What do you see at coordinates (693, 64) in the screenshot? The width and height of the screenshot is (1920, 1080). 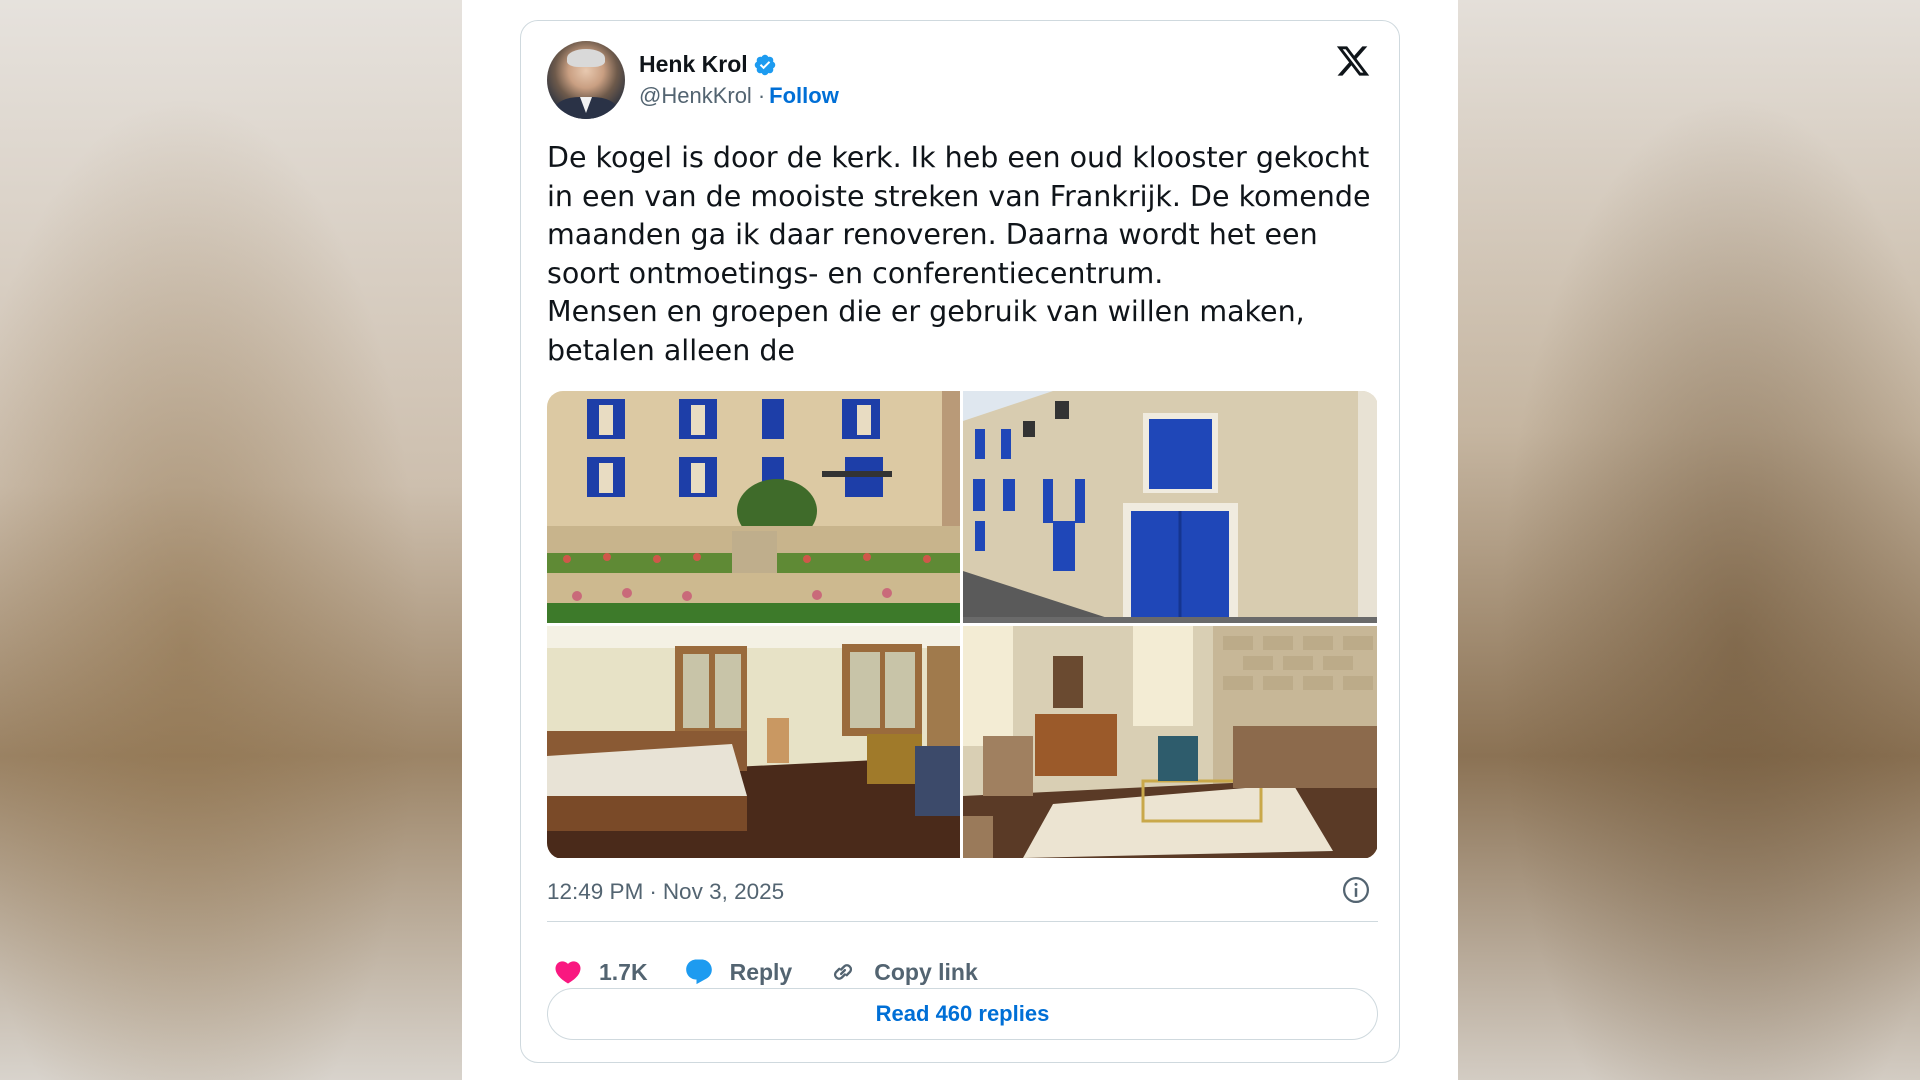 I see `author-name: Henk Krol` at bounding box center [693, 64].